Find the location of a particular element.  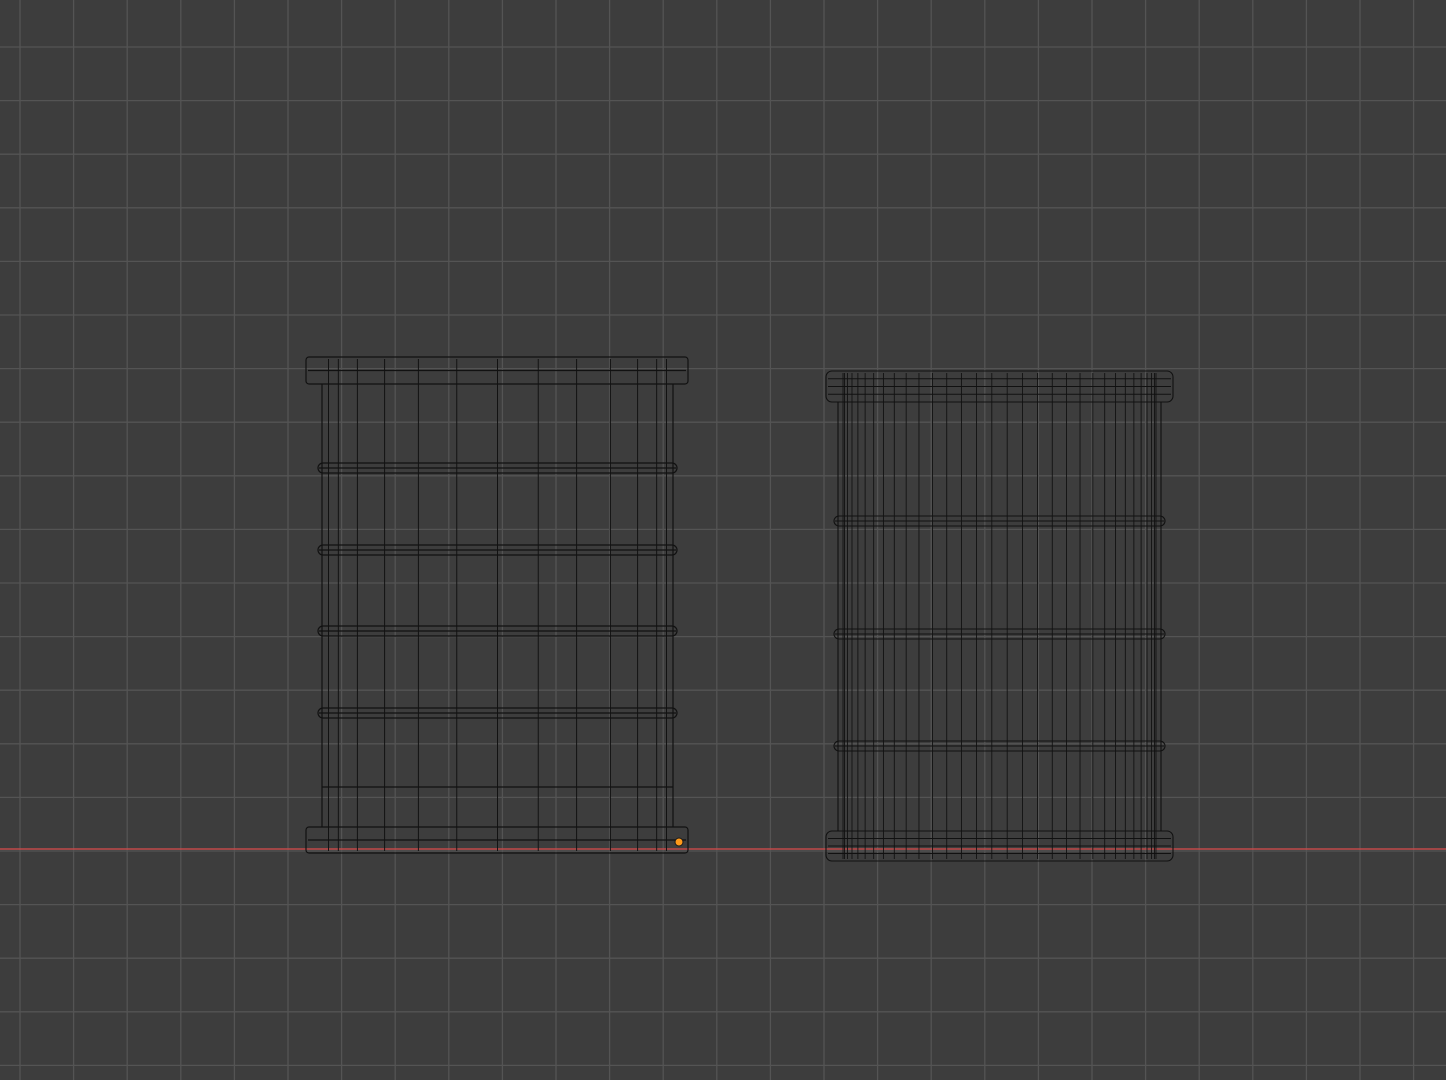

barrel-low-poly-wireframe is located at coordinates (497, 605).